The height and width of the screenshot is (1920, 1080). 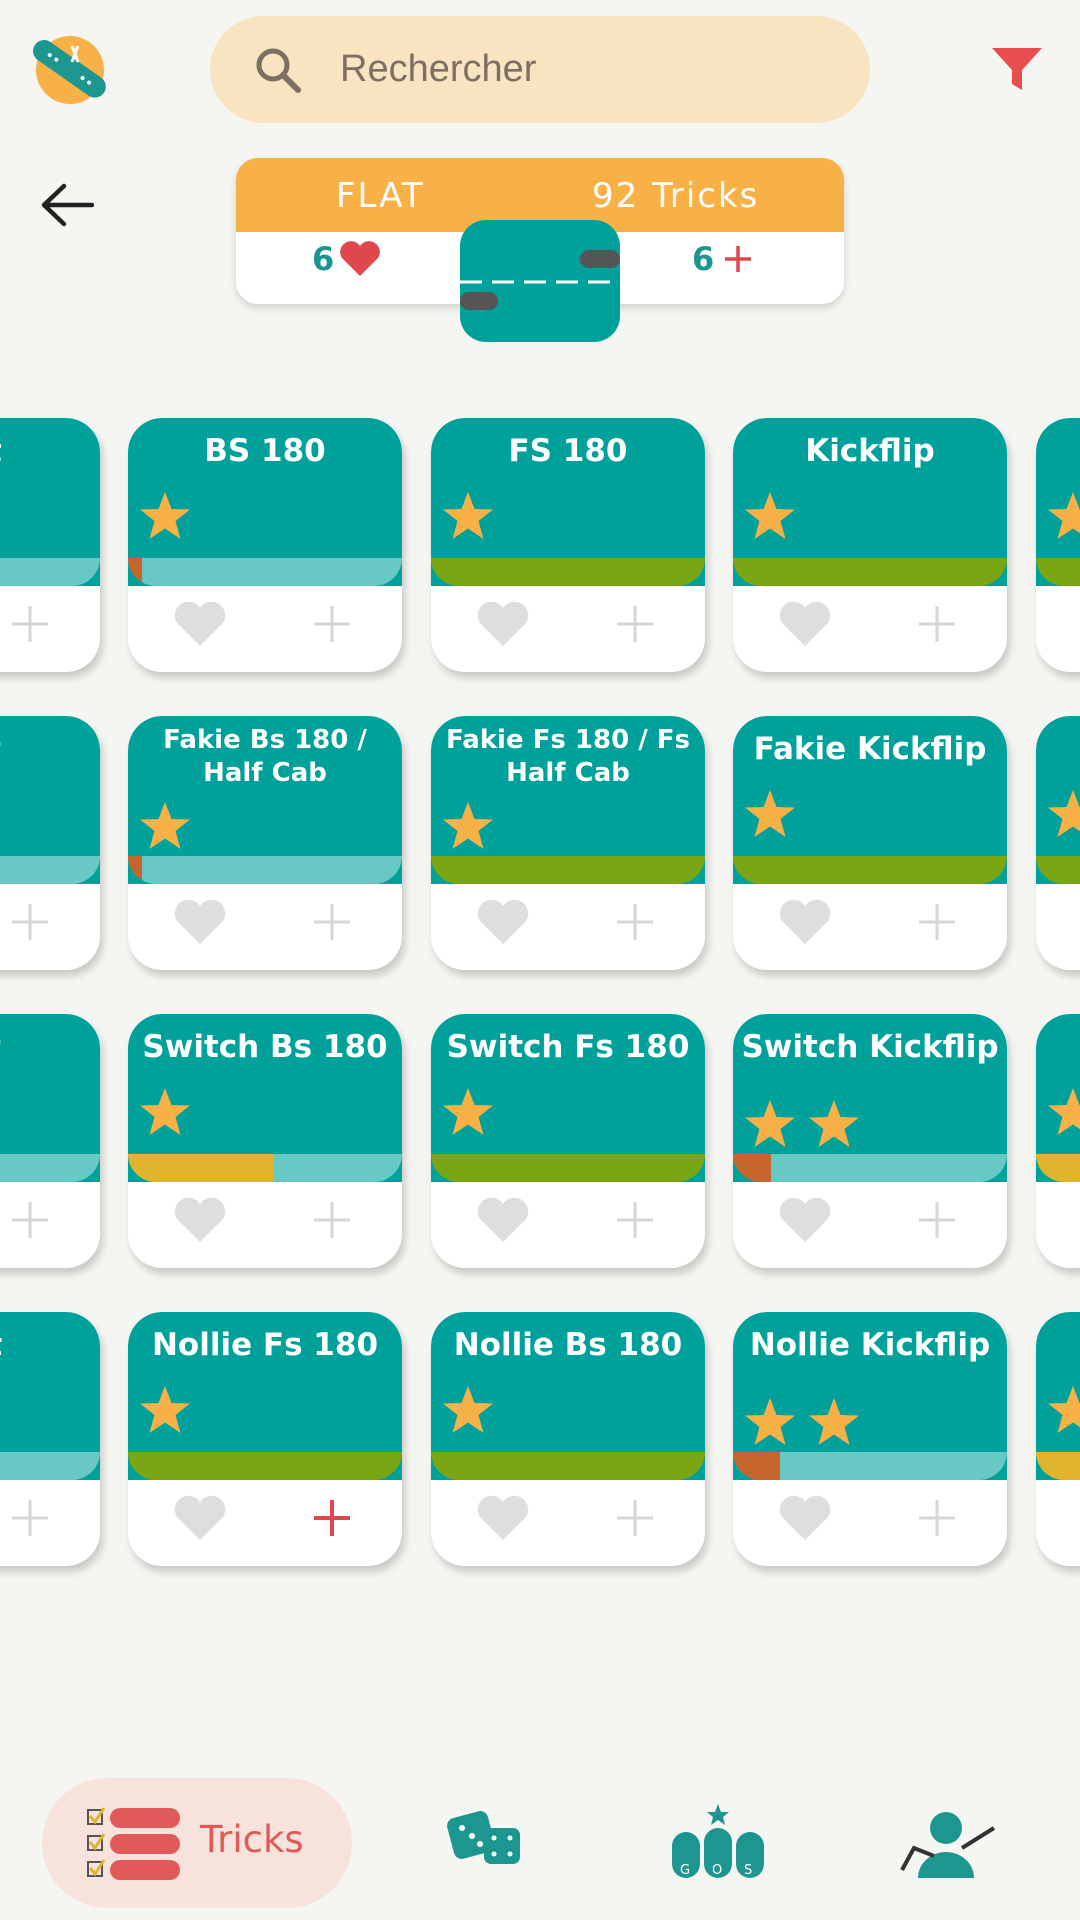 I want to click on nav-tricks-tab: Tricks, so click(x=197, y=1843).